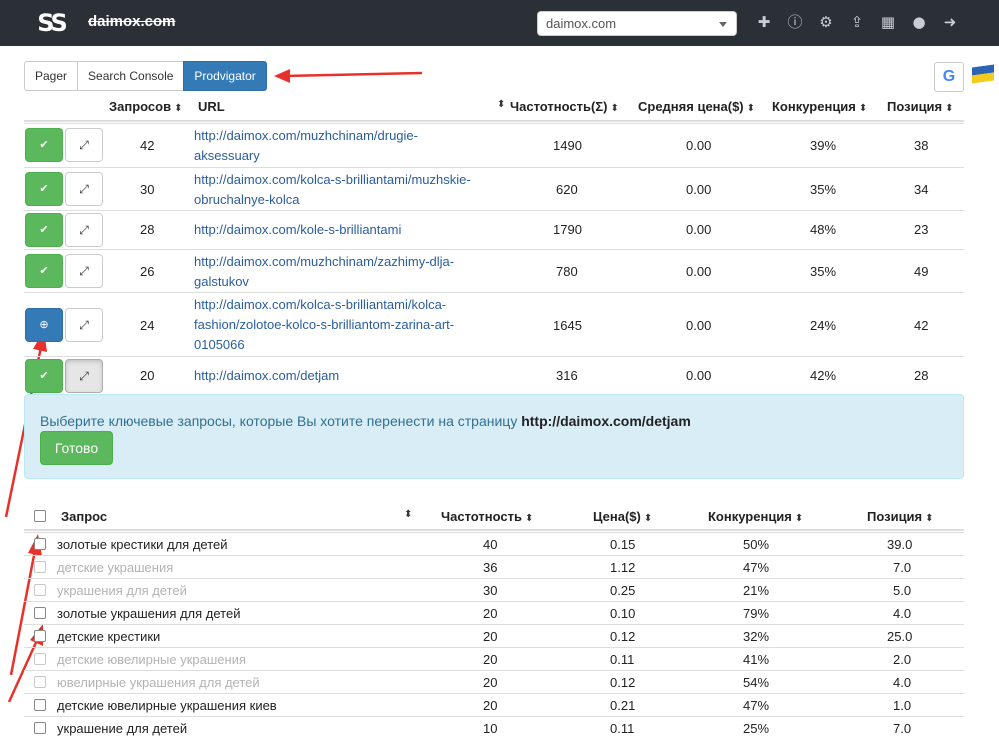  I want to click on tab-prodvigator: Prodvigator, so click(225, 76).